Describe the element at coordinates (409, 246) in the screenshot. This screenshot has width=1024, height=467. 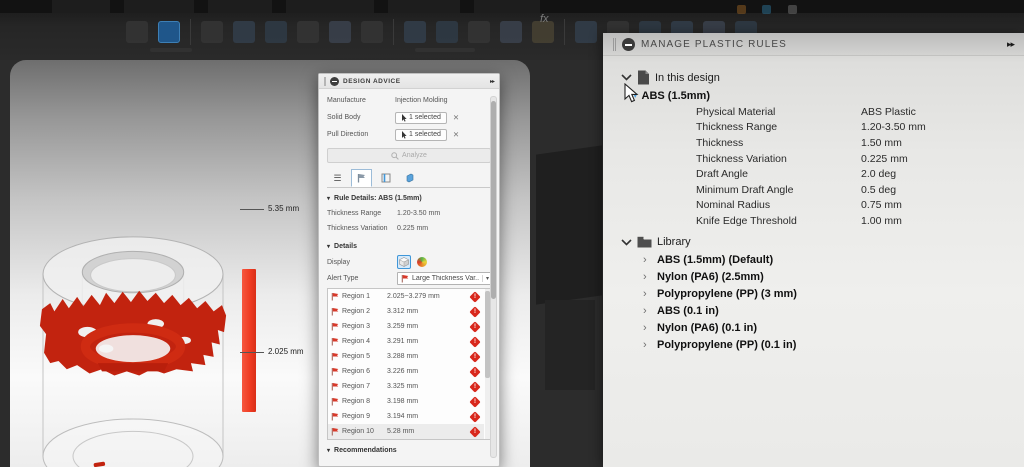
I see `details-section-header: ▾ Details` at that location.